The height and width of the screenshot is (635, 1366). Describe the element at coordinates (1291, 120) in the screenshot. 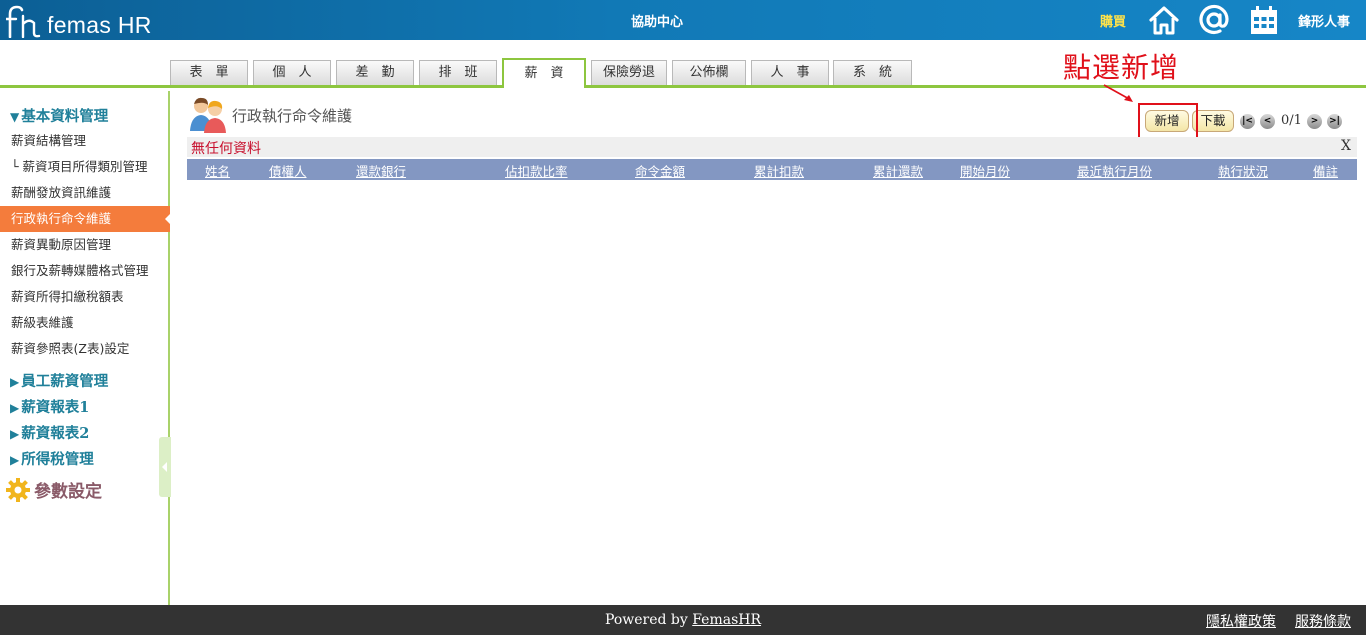

I see `page-info: 0/1` at that location.